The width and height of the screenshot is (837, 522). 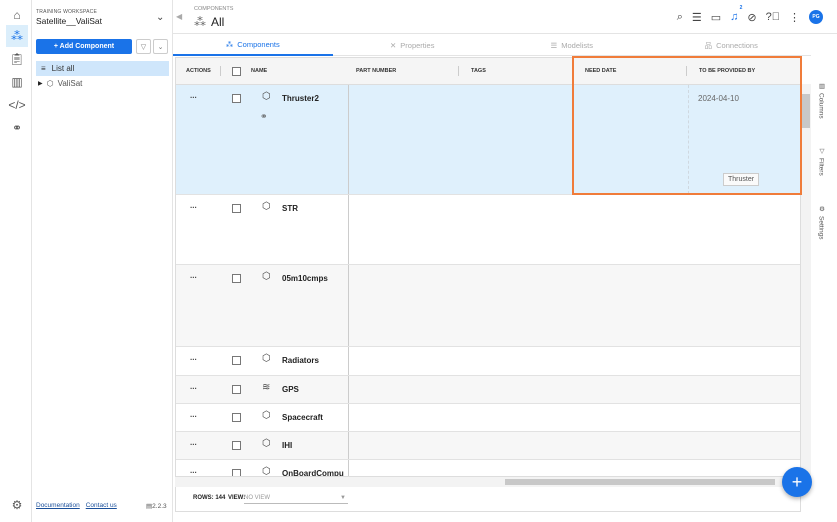 I want to click on tab-modelists: ☰ Modelists, so click(x=572, y=45).